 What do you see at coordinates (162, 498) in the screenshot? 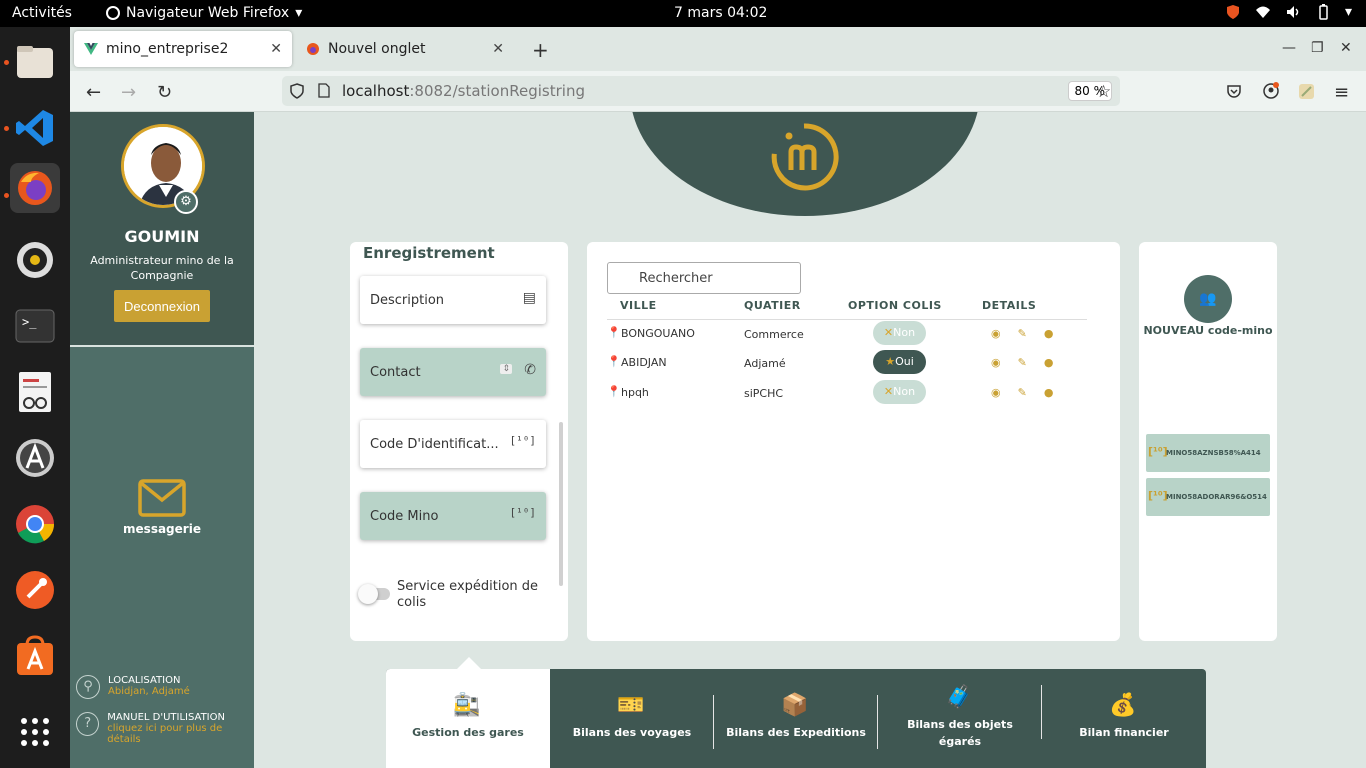
I see `envelope-icon` at bounding box center [162, 498].